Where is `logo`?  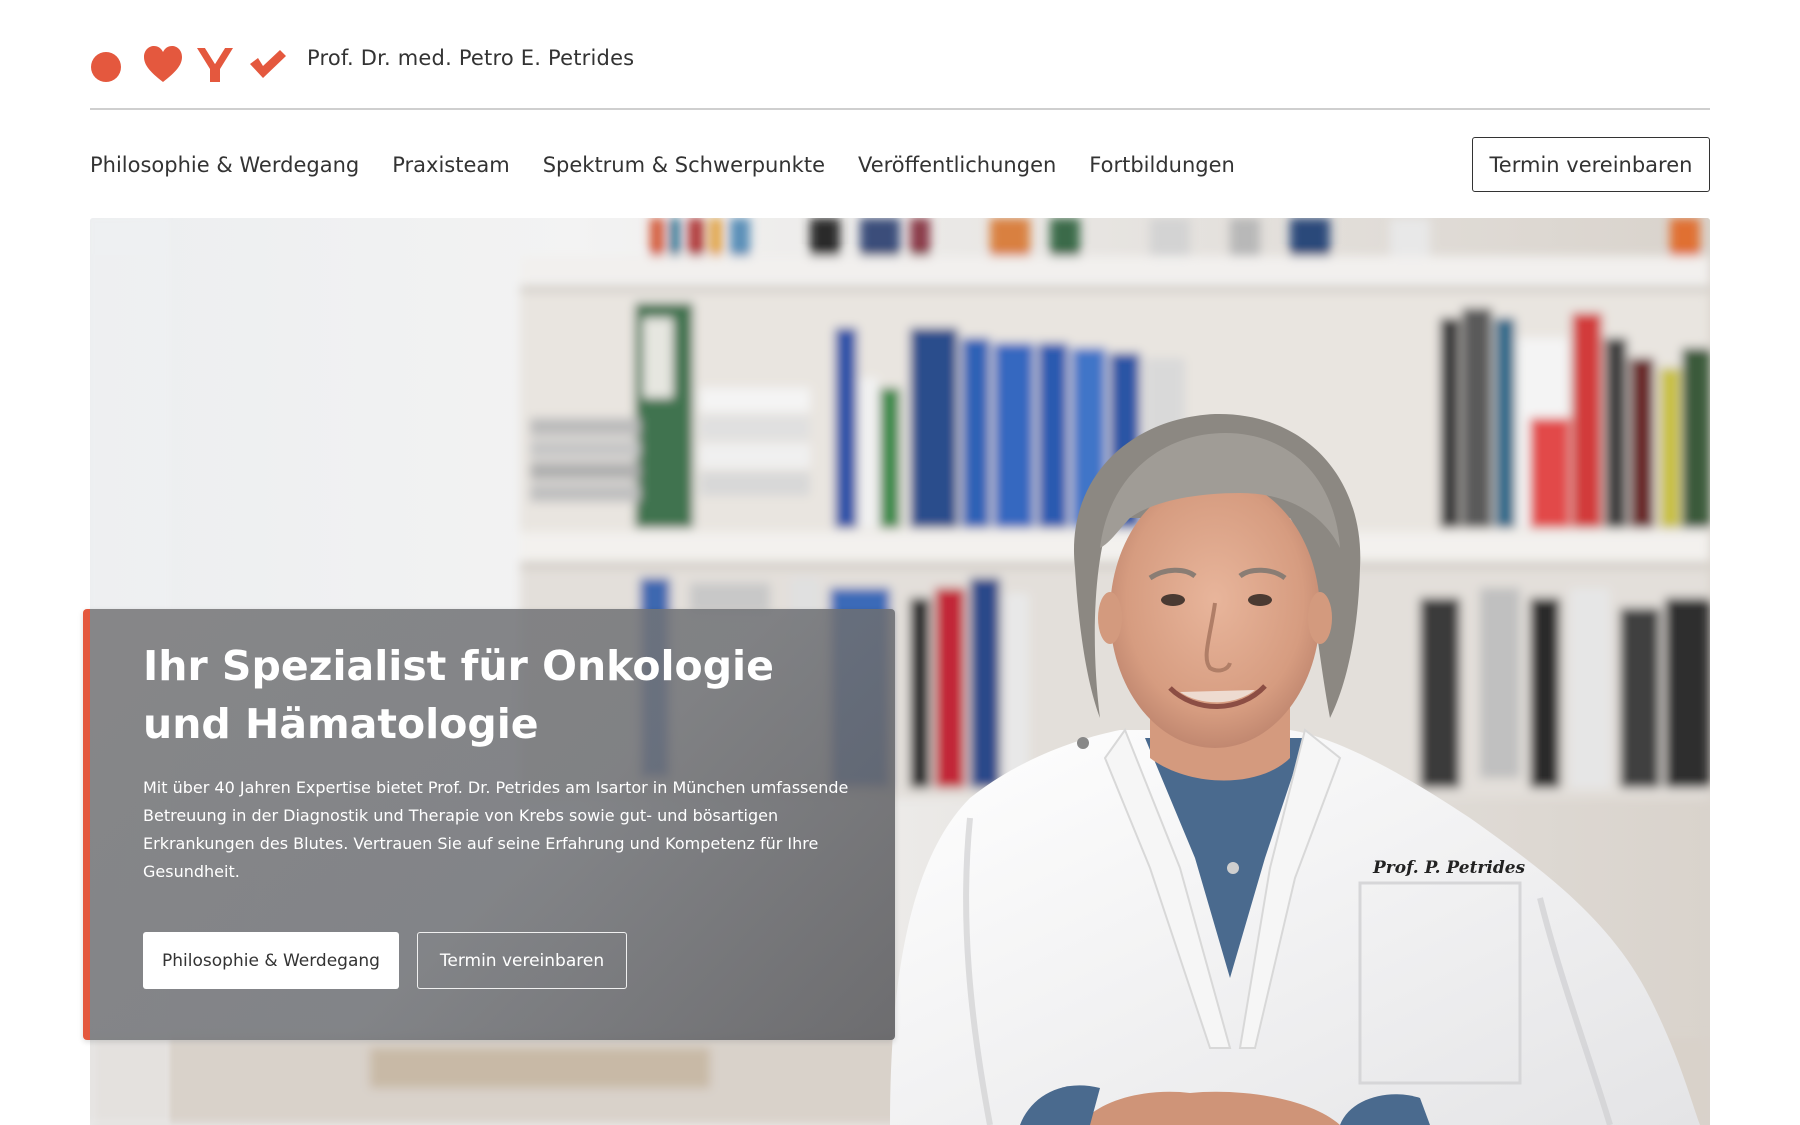
logo is located at coordinates (189, 63).